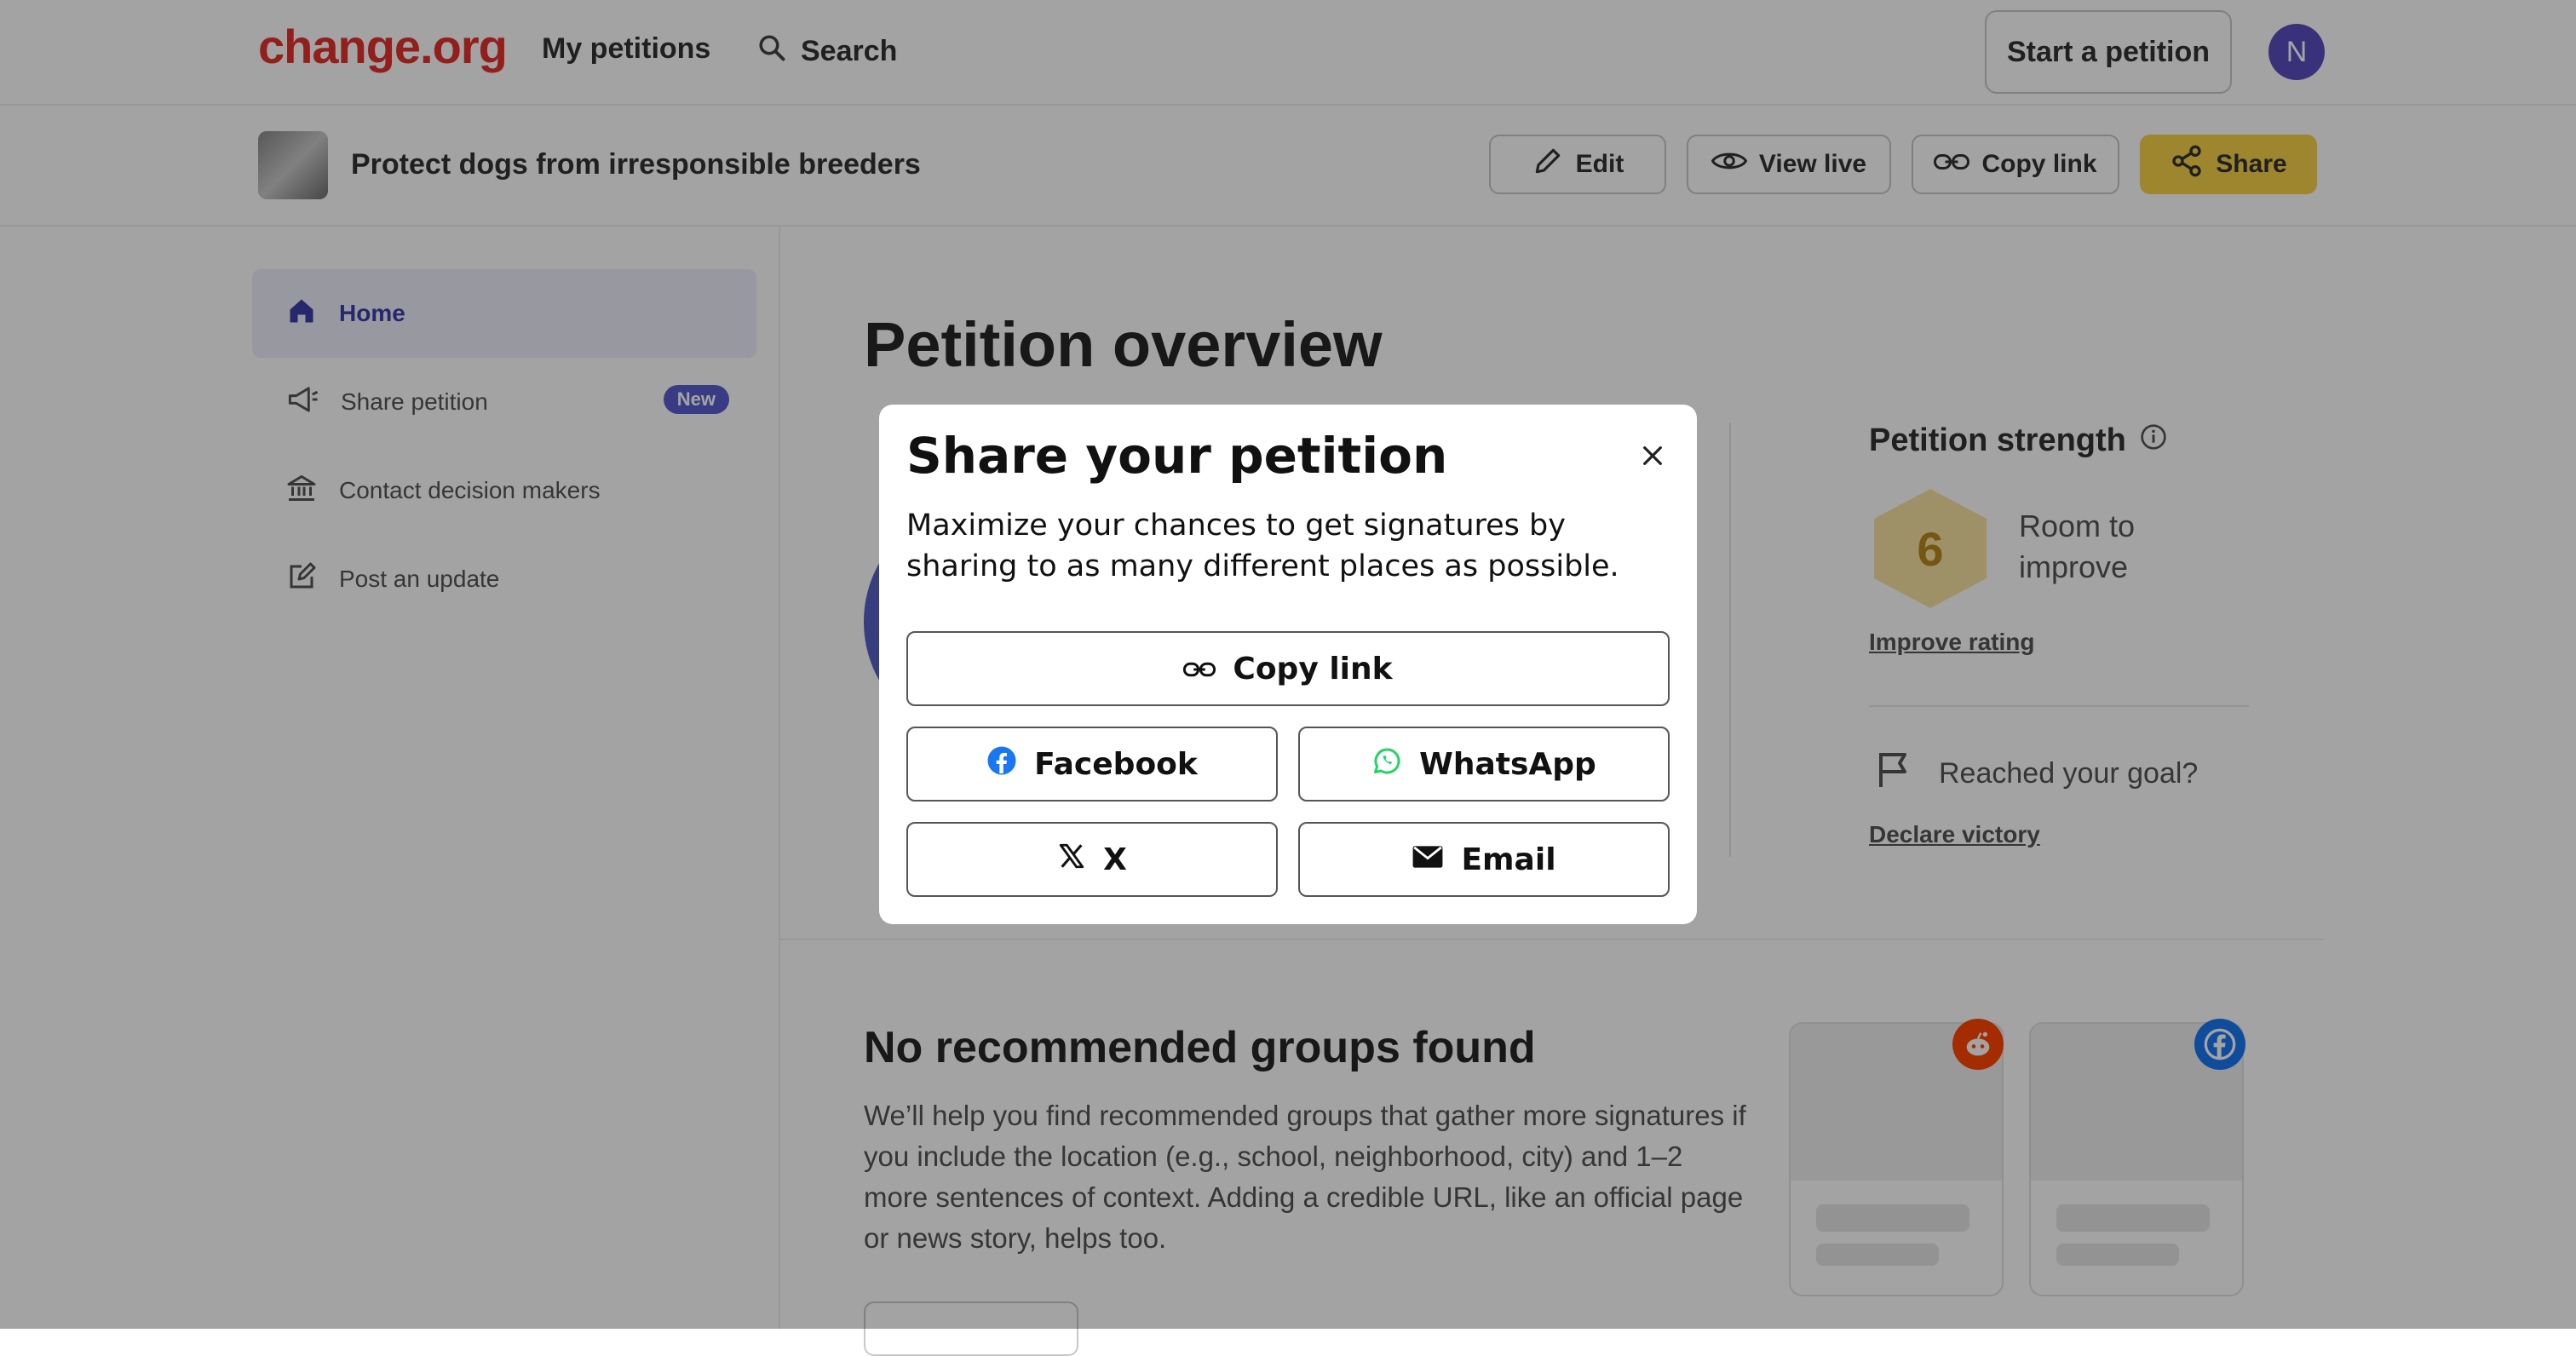  Describe the element at coordinates (1115, 859) in the screenshot. I see `x-label: X` at that location.